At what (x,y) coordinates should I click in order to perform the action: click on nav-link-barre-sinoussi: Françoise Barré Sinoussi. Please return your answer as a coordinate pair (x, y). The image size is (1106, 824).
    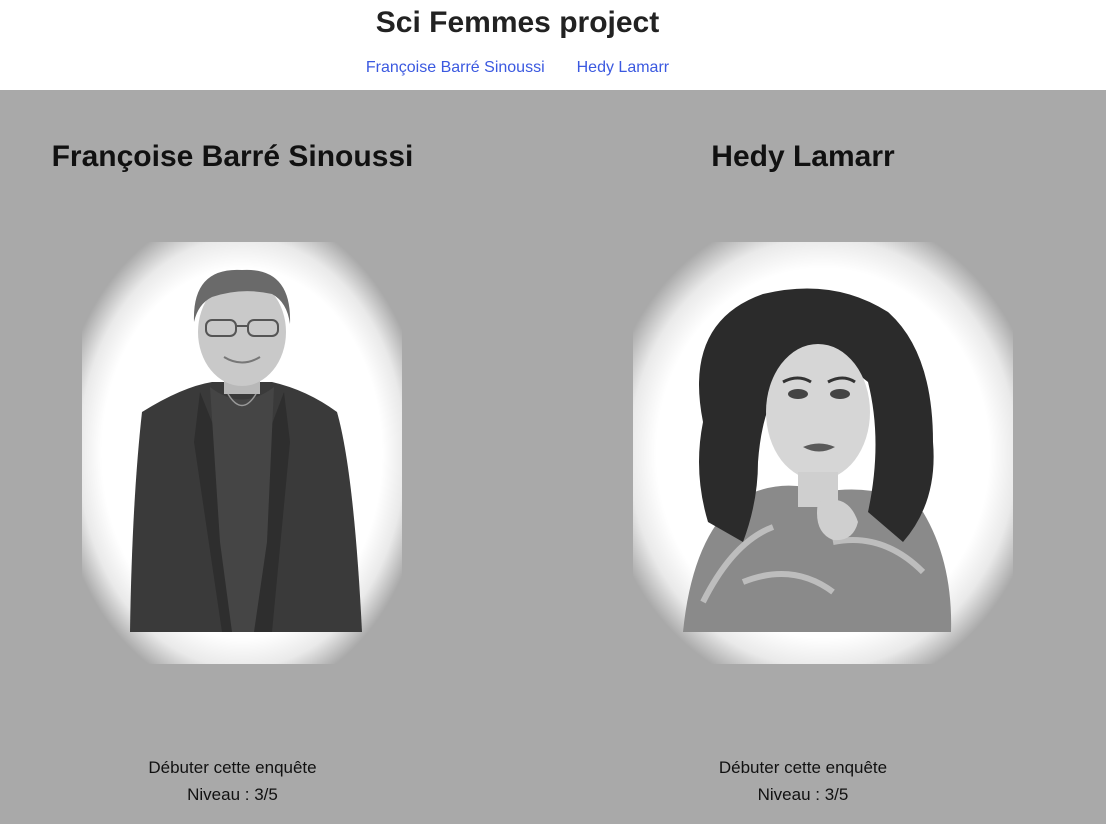
    Looking at the image, I should click on (455, 68).